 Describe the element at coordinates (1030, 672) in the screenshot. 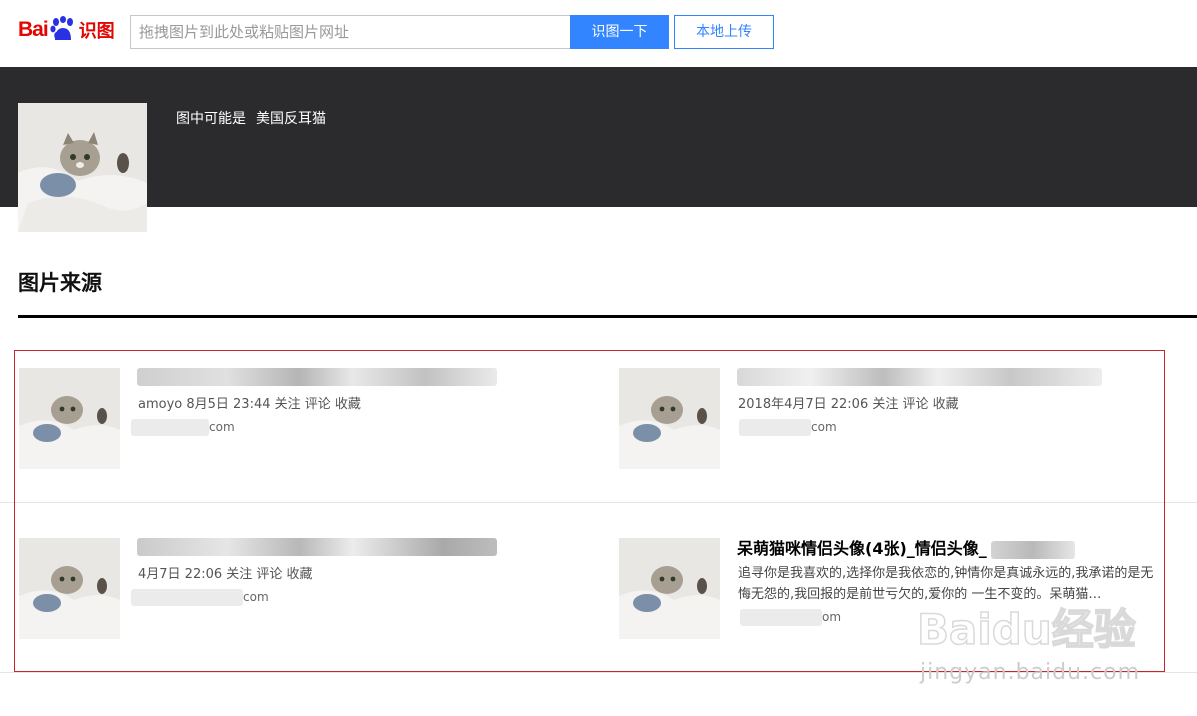

I see `watermark-url: jingyan.baidu.com` at that location.